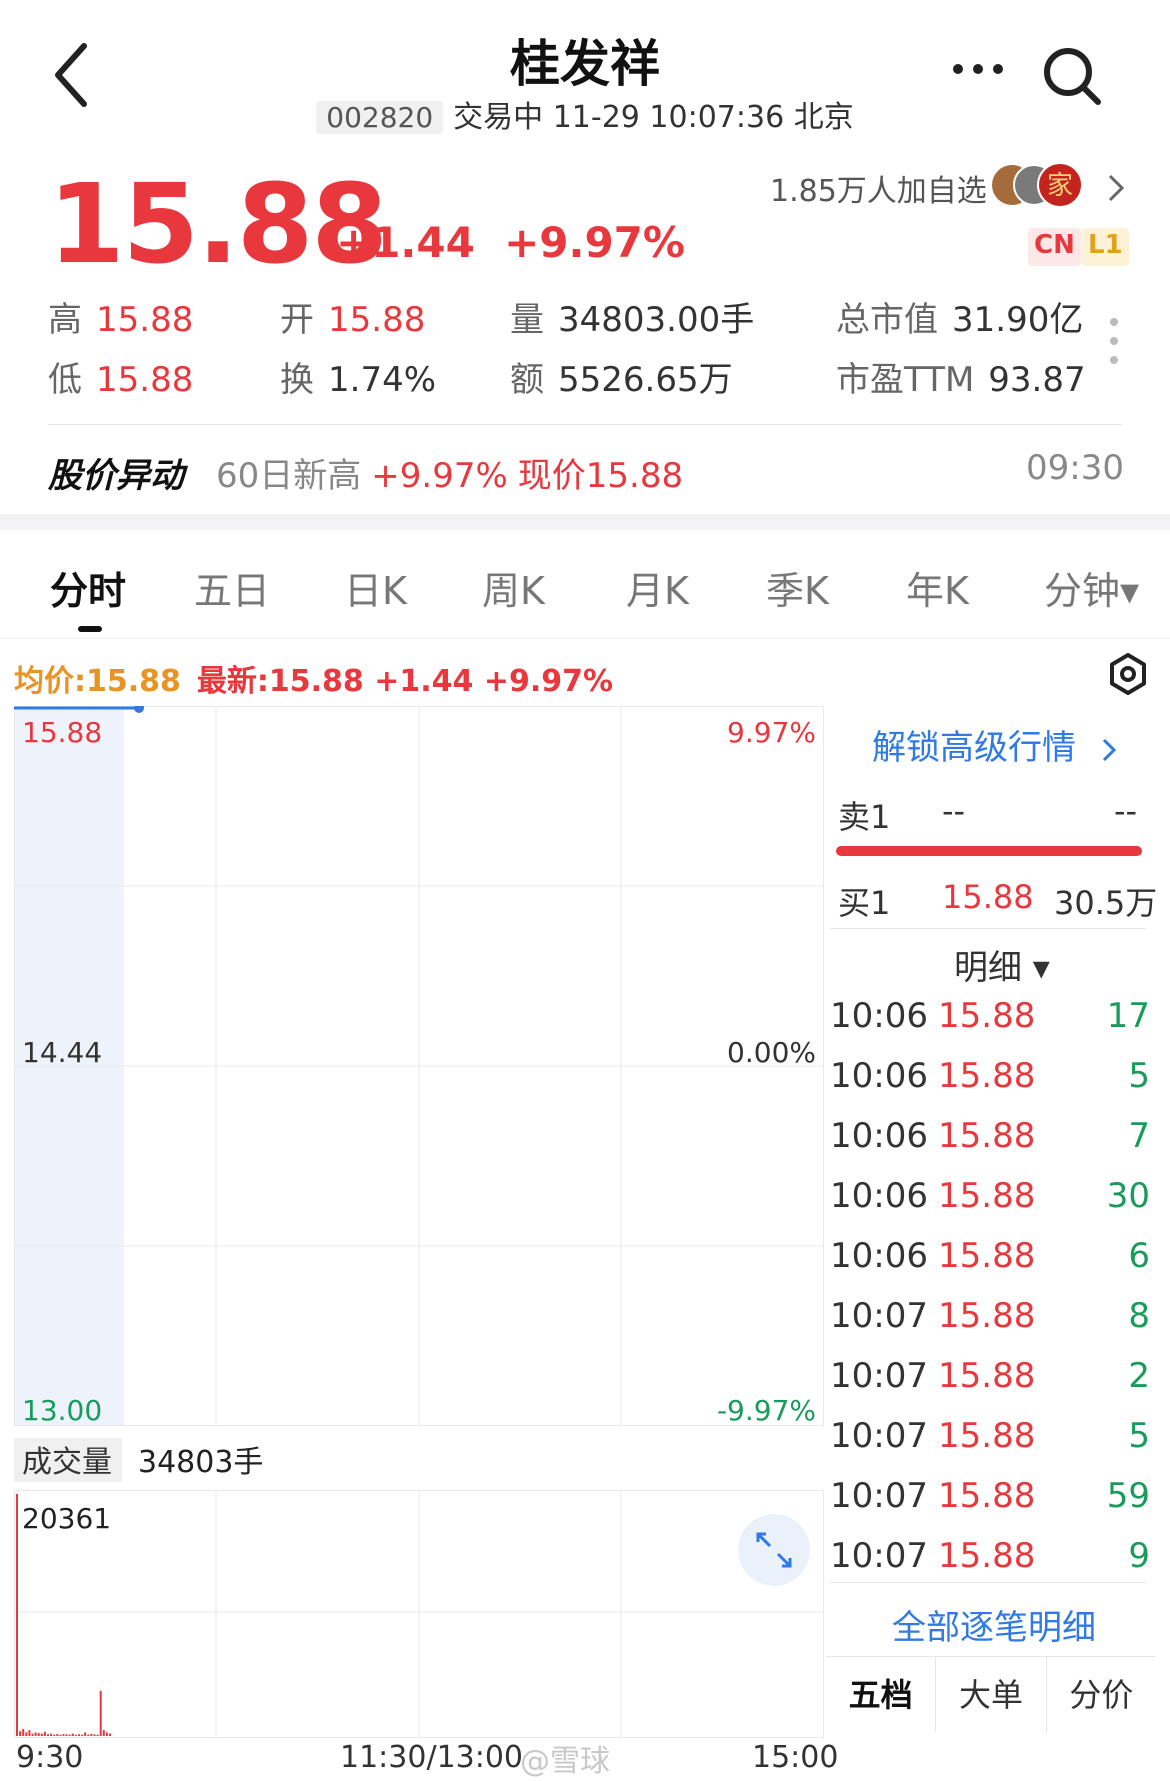 The image size is (1170, 1781). What do you see at coordinates (990, 1076) in the screenshot?
I see `trade-row: 10:06 15.88 5` at bounding box center [990, 1076].